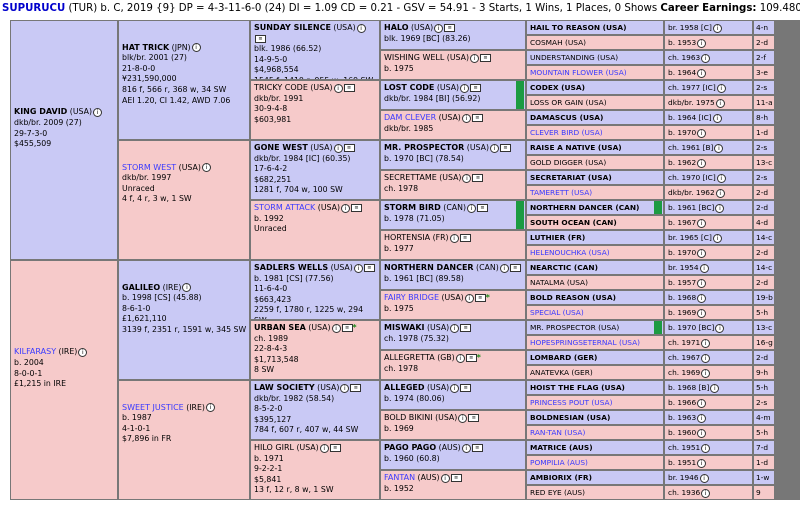  I want to click on horse-name-link: GONE WEST, so click(281, 147).